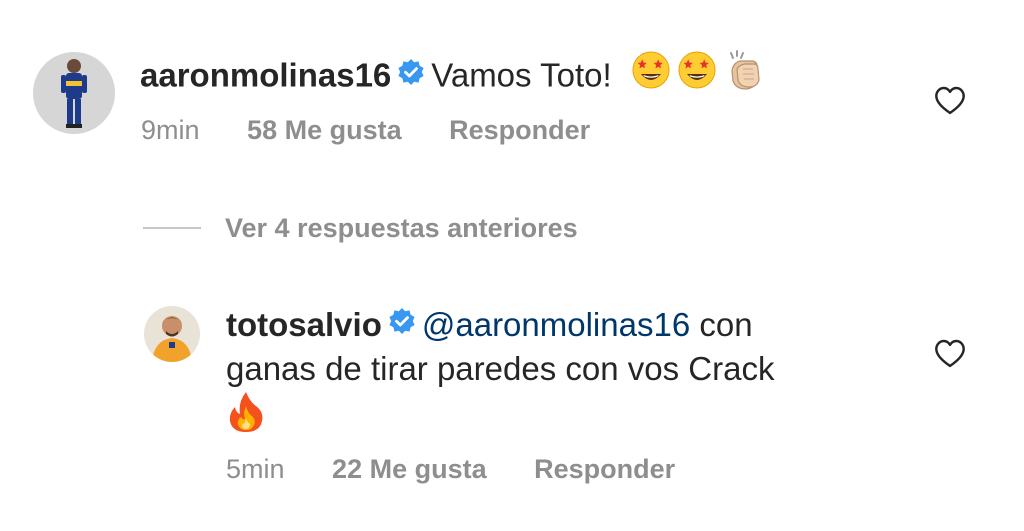 This screenshot has width=1024, height=531. What do you see at coordinates (172, 228) in the screenshot?
I see `replies-divider` at bounding box center [172, 228].